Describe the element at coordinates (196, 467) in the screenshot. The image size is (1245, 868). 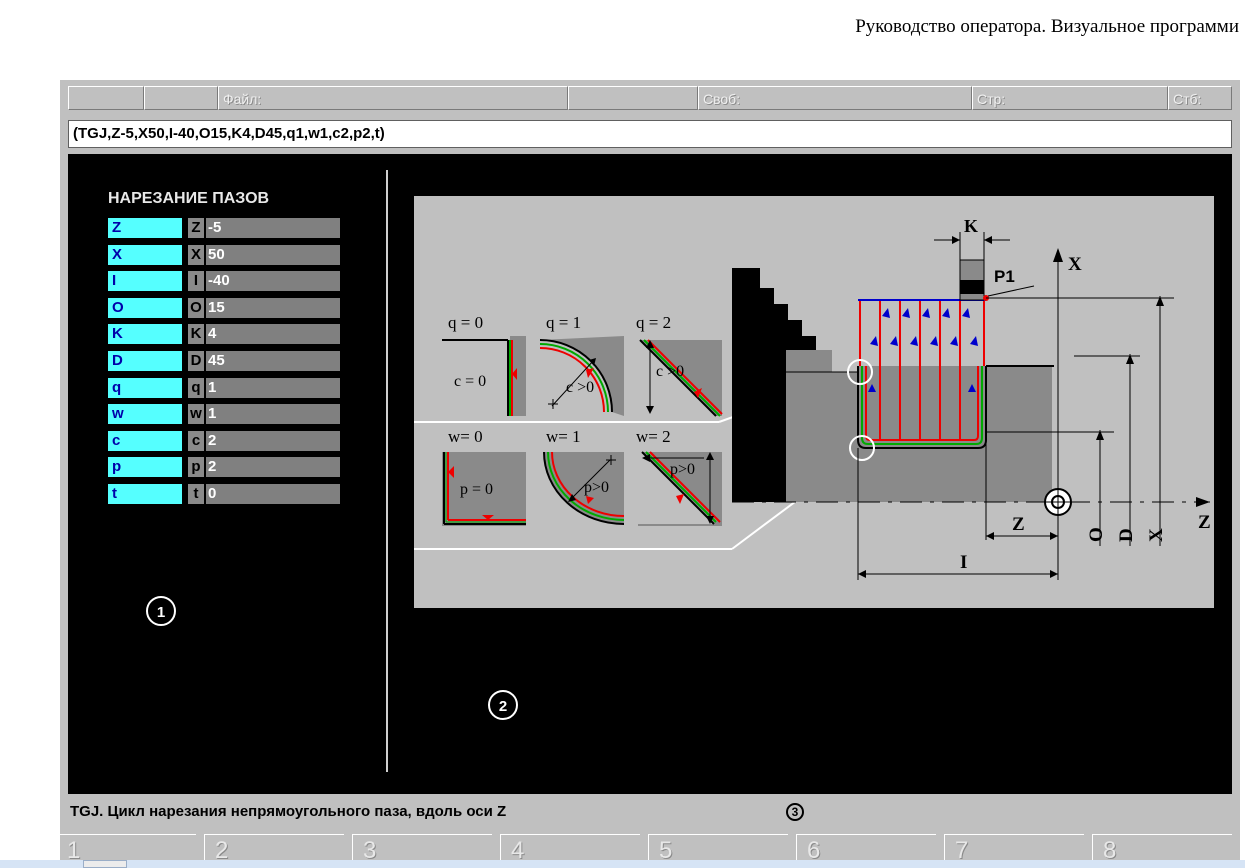
I see `param-short: p` at that location.